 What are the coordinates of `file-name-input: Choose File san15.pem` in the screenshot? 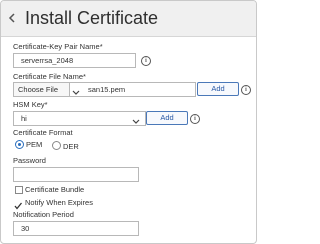 It's located at (104, 89).